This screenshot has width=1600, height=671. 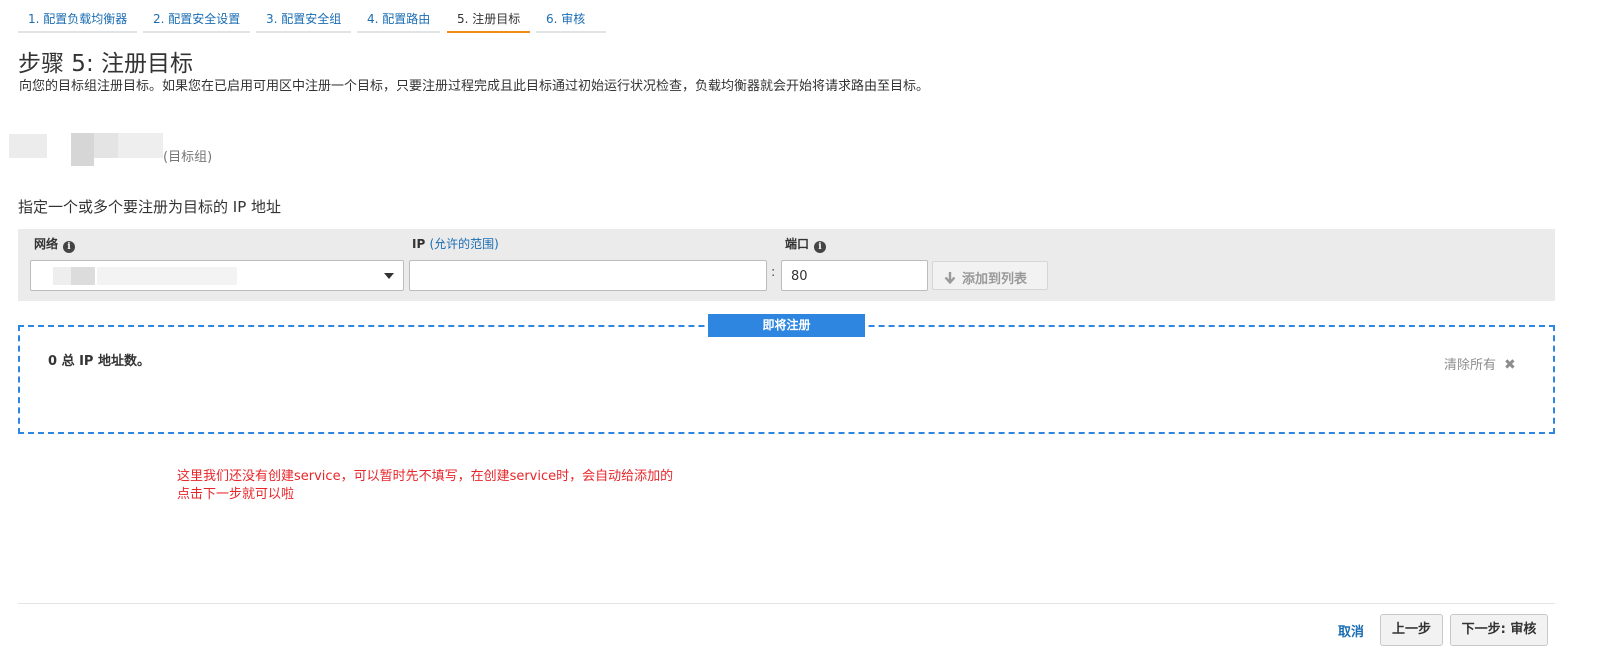 What do you see at coordinates (399, 19) in the screenshot?
I see `tab-configure-routing: 4. 配置路由` at bounding box center [399, 19].